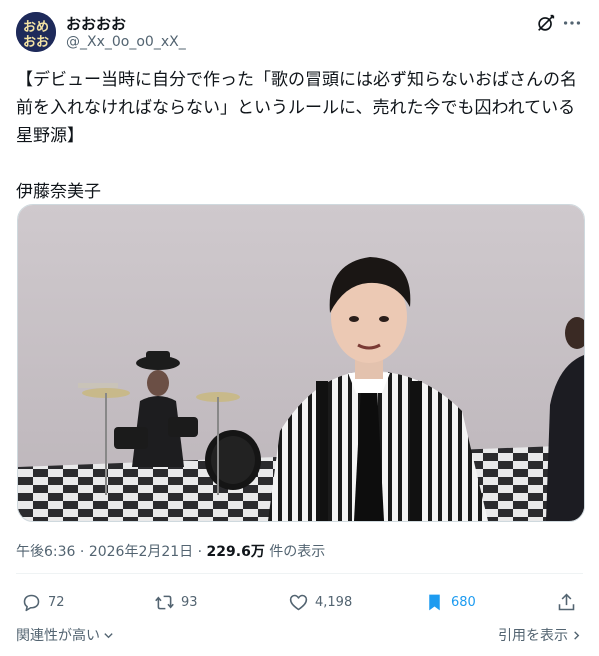  What do you see at coordinates (450, 602) in the screenshot?
I see `bookmark-button: 680` at bounding box center [450, 602].